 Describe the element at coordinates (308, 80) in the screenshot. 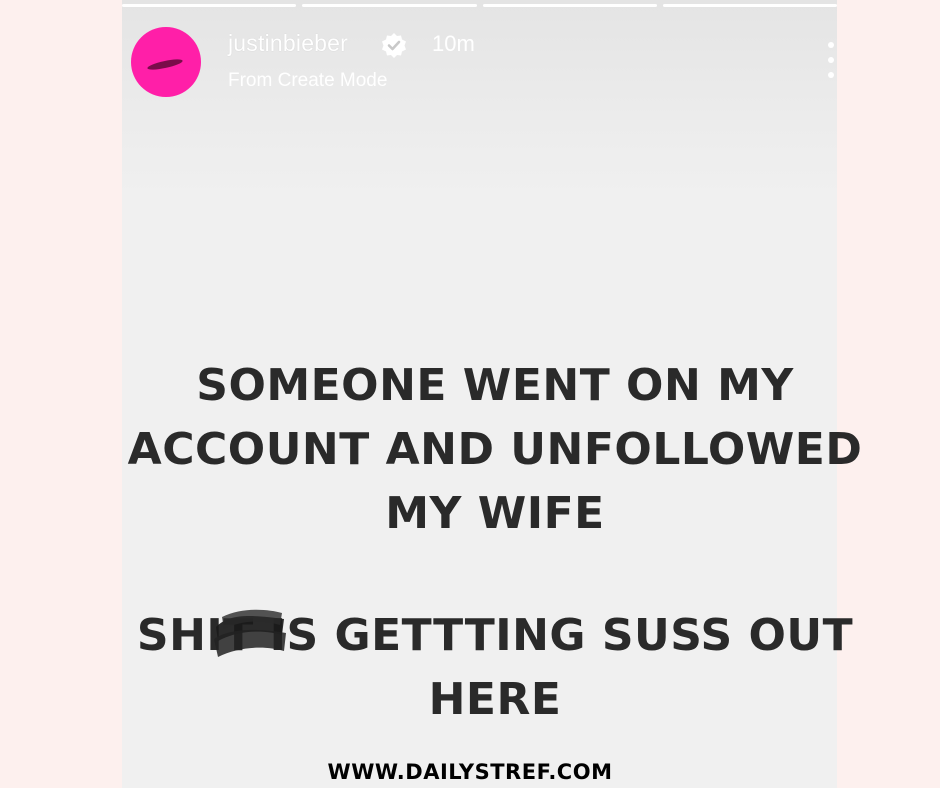

I see `story-subtitle: From Create Mode` at that location.